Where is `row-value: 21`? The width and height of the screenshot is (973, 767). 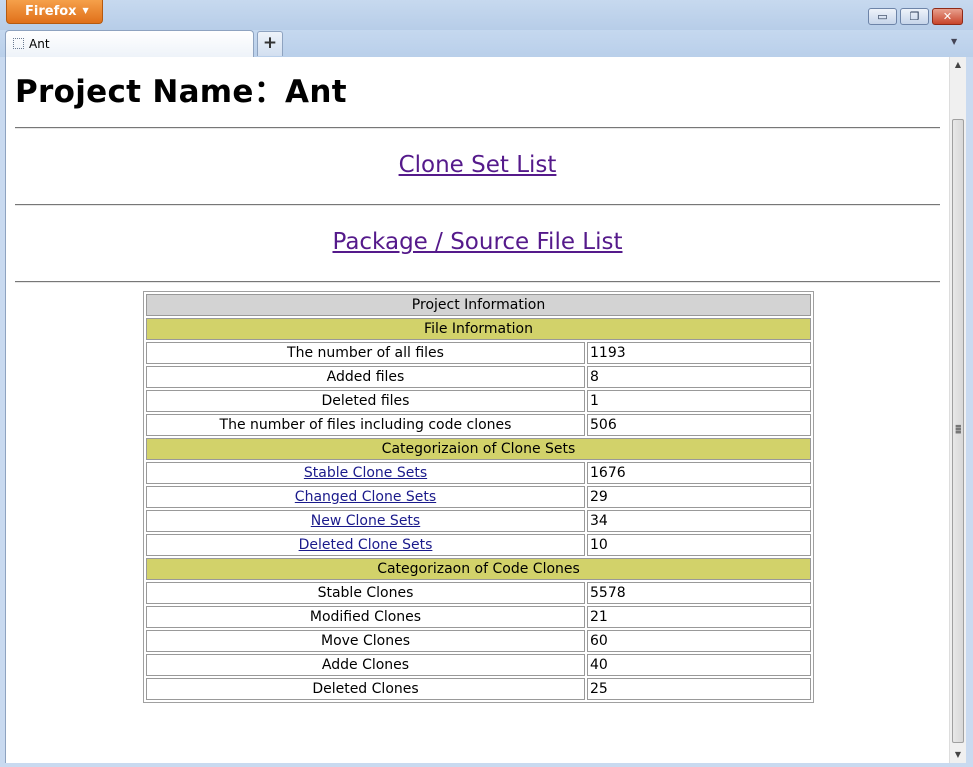 row-value: 21 is located at coordinates (699, 617).